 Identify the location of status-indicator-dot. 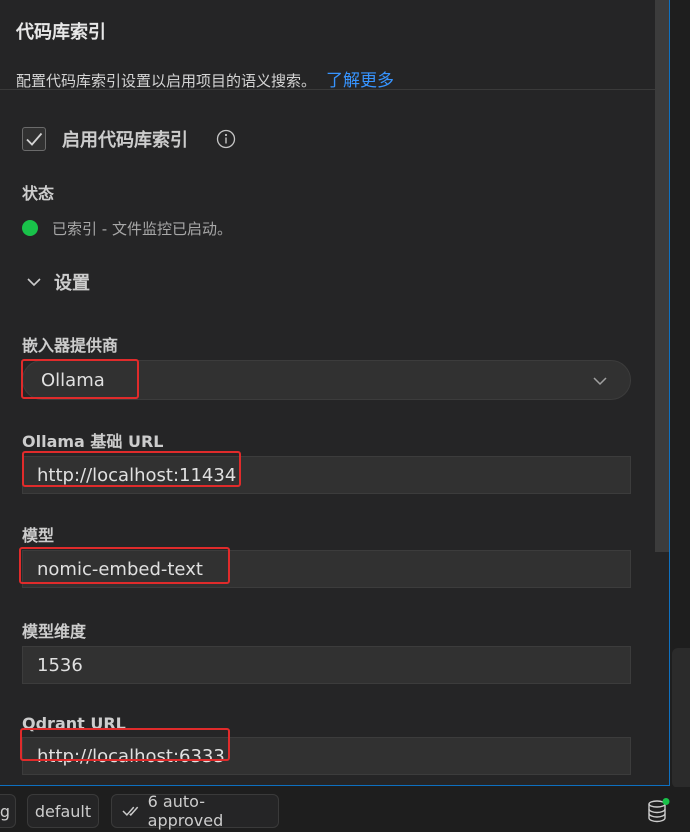
(30, 228).